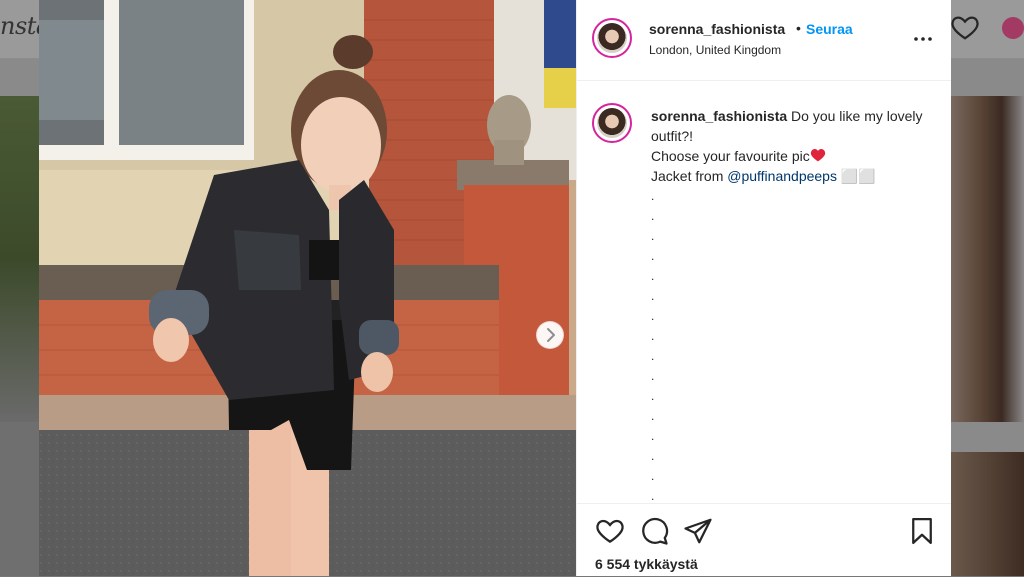  I want to click on caption-line-3-prefix: Jacket from, so click(689, 176).